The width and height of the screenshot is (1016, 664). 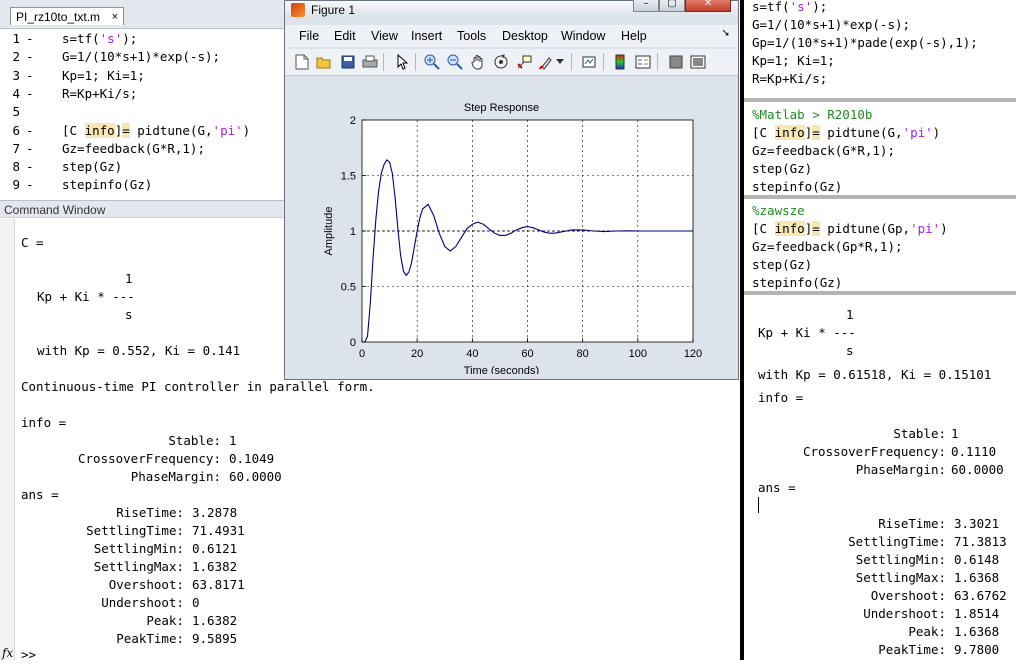 I want to click on menu-desktop: Desktop, so click(x=525, y=36).